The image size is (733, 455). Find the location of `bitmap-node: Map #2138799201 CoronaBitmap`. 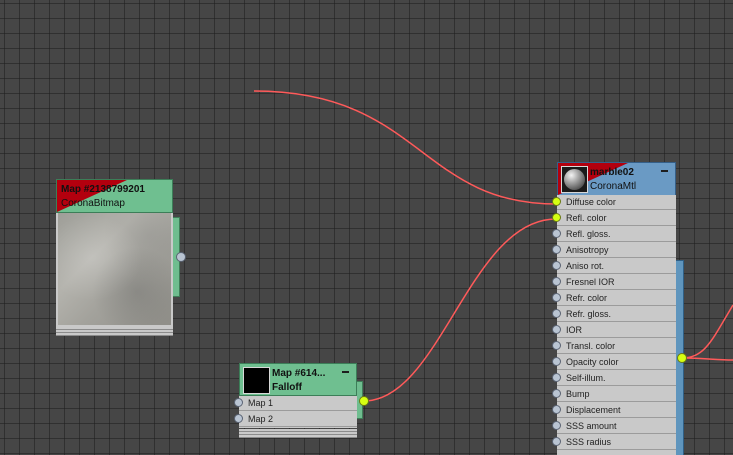

bitmap-node: Map #2138799201 CoronaBitmap is located at coordinates (118, 258).